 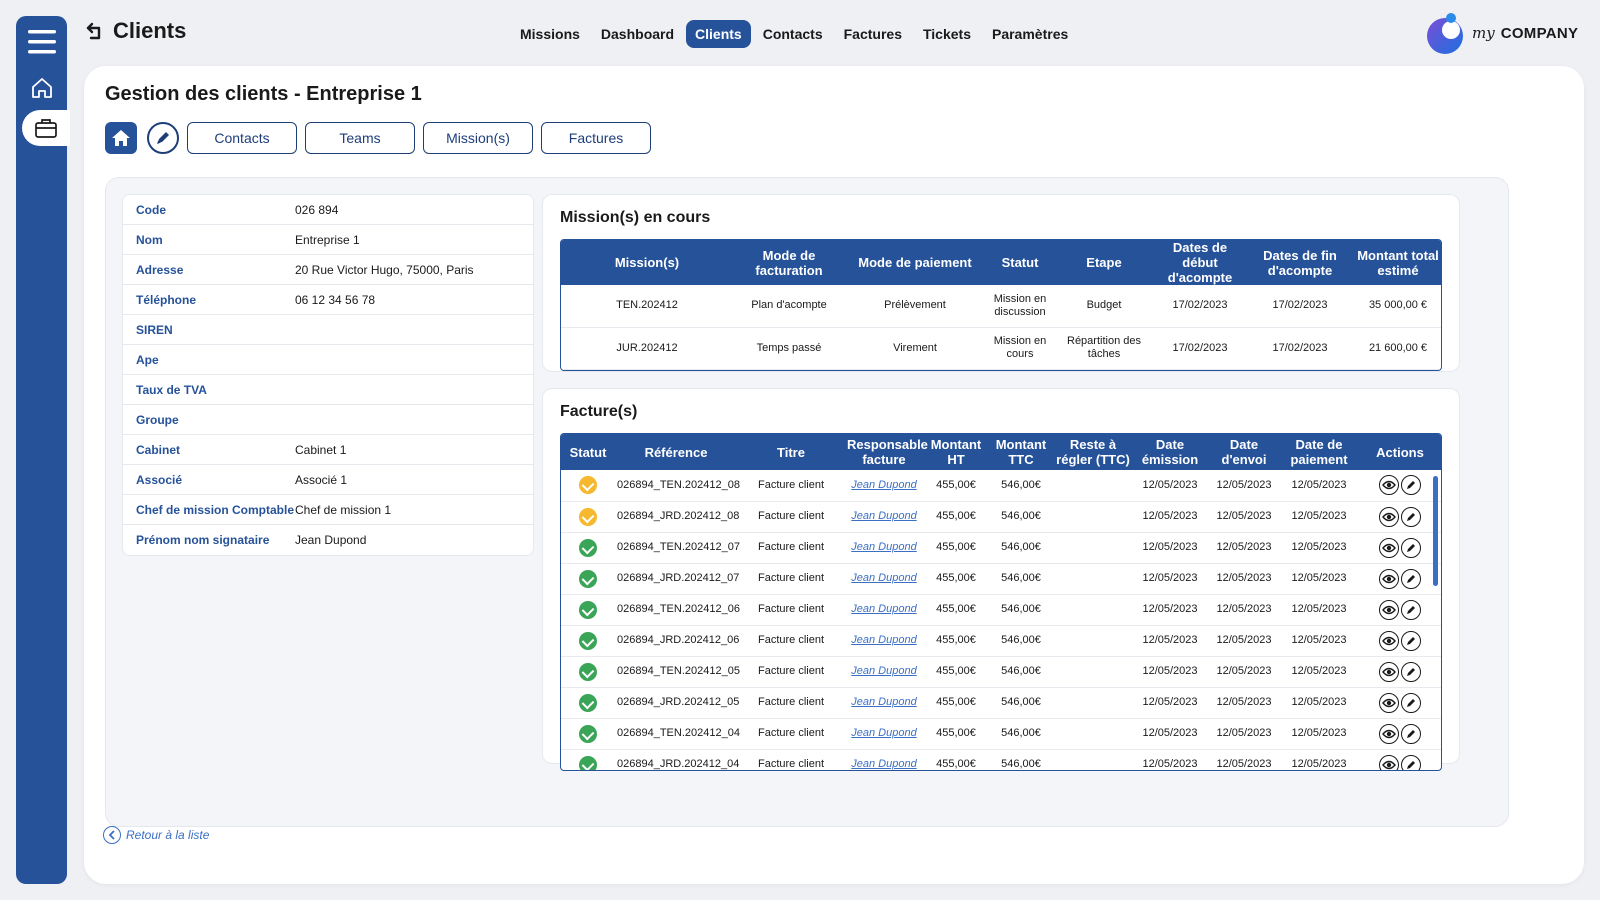 I want to click on info-label: Adresse, so click(x=160, y=269).